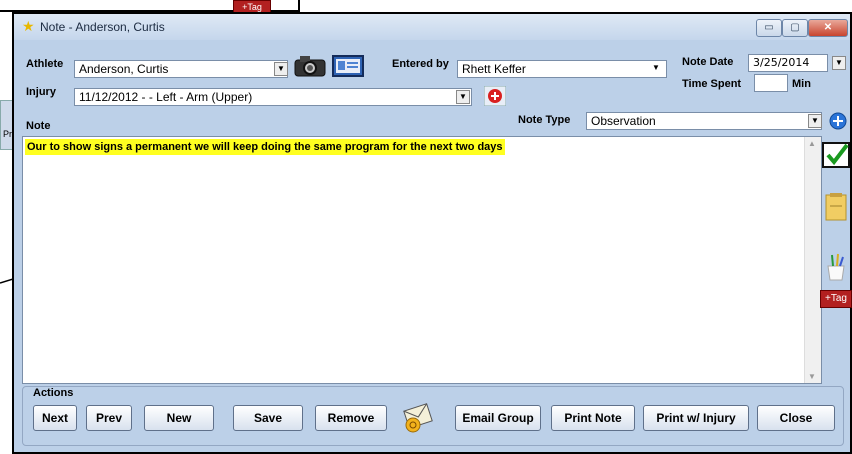 Image resolution: width=852 pixels, height=454 pixels. I want to click on scroll-down-icon: ▼, so click(812, 376).